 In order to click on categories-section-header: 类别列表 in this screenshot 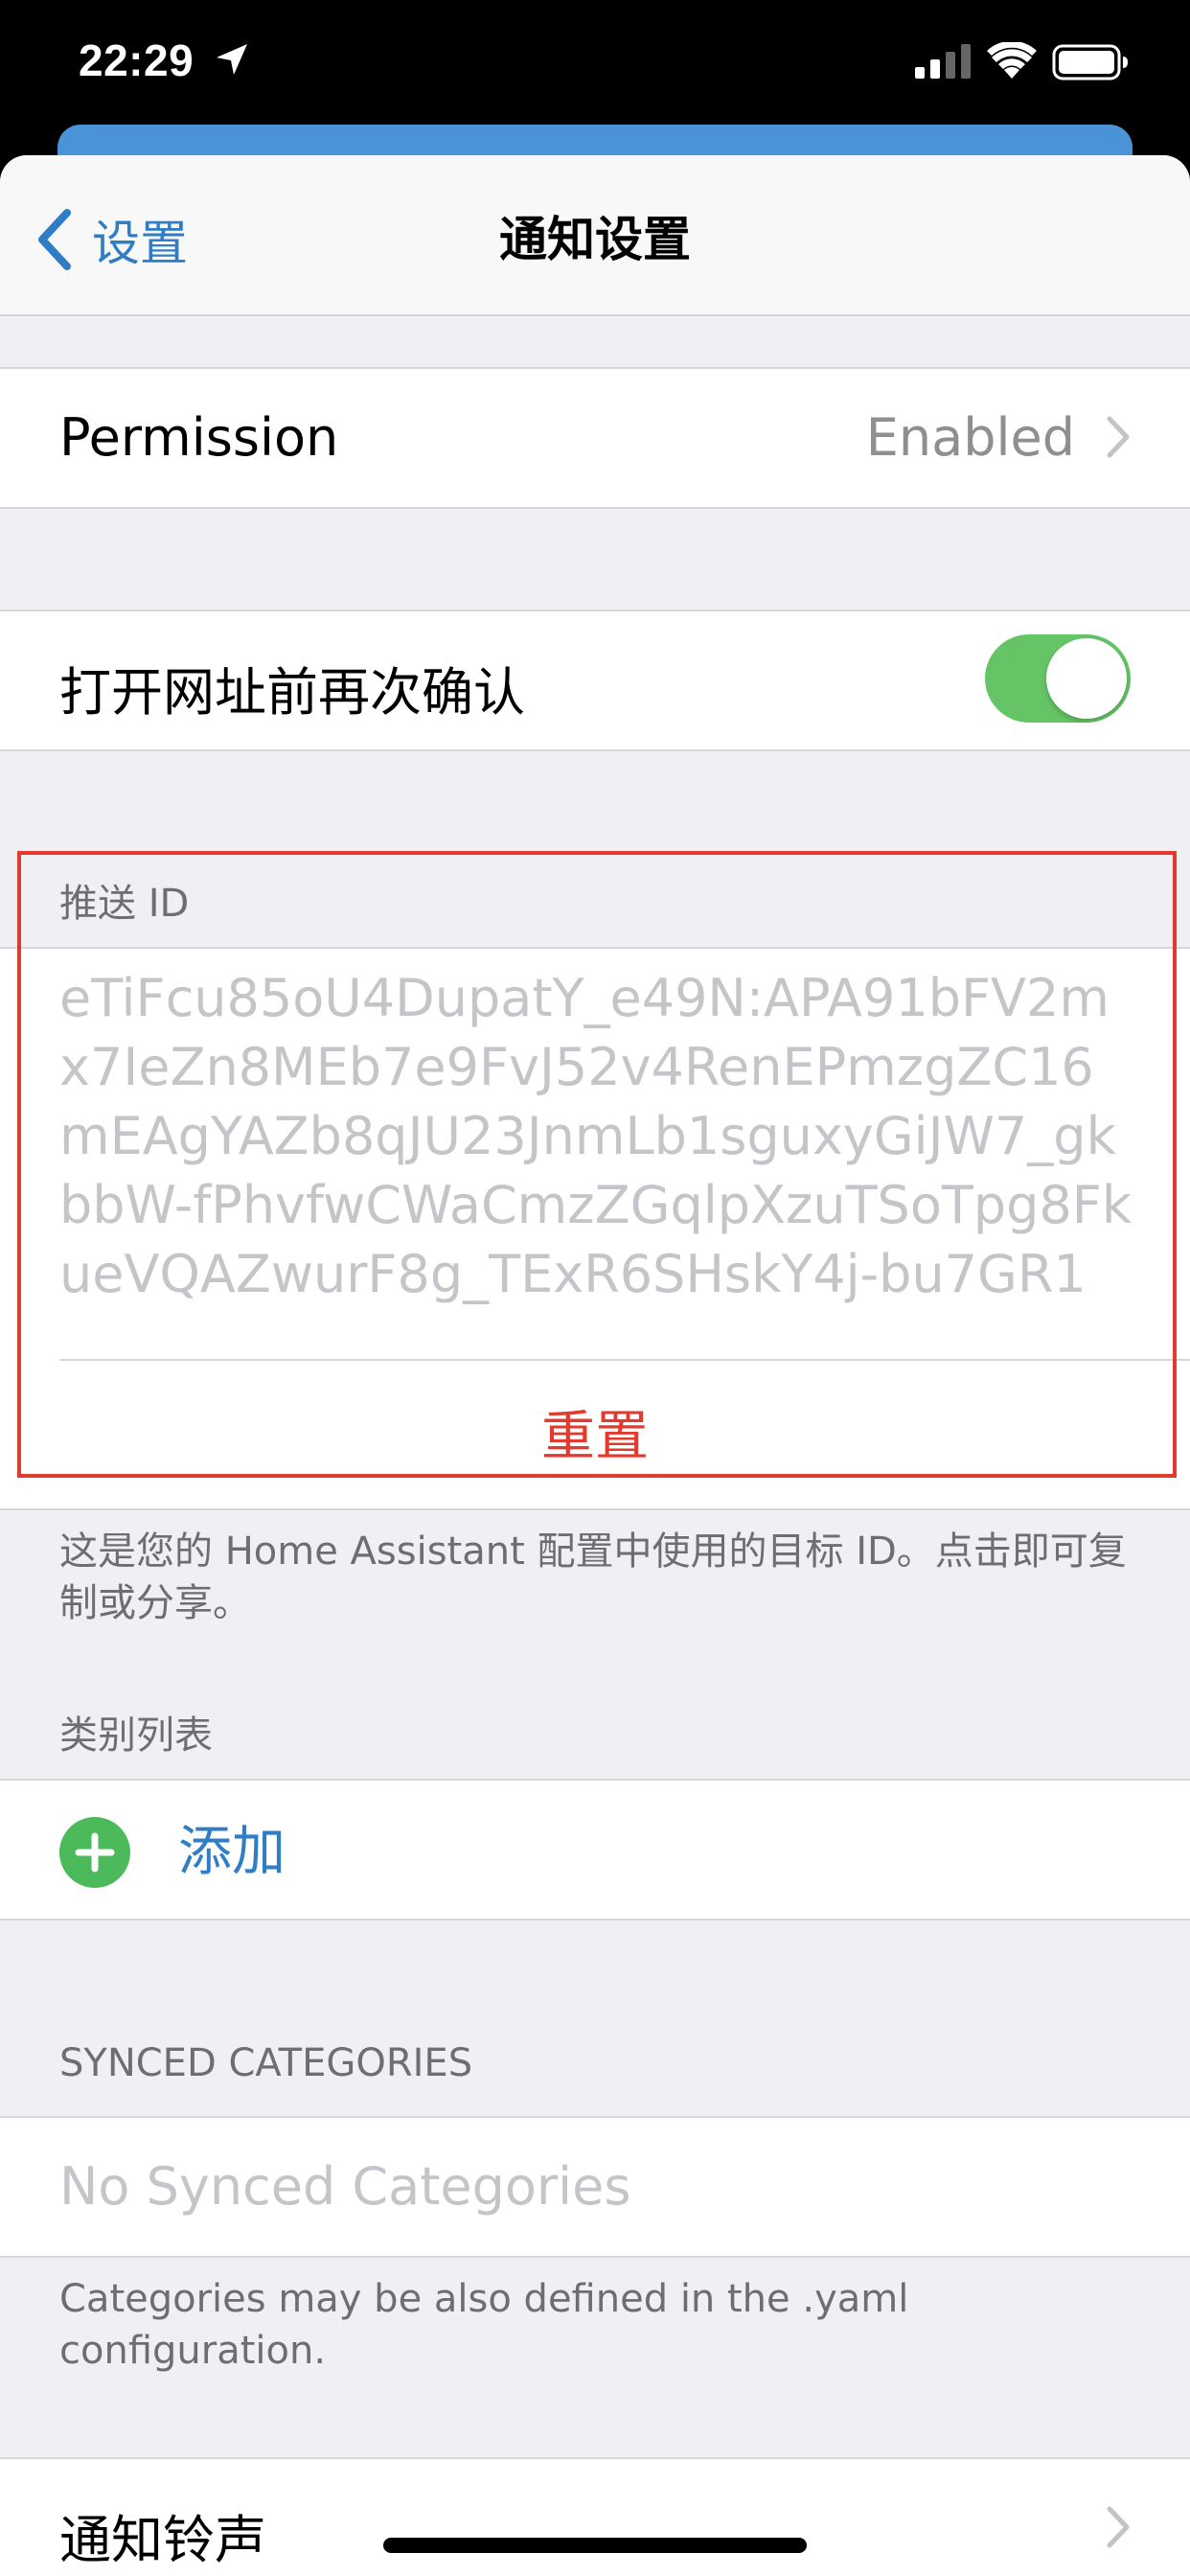, I will do `click(136, 1736)`.